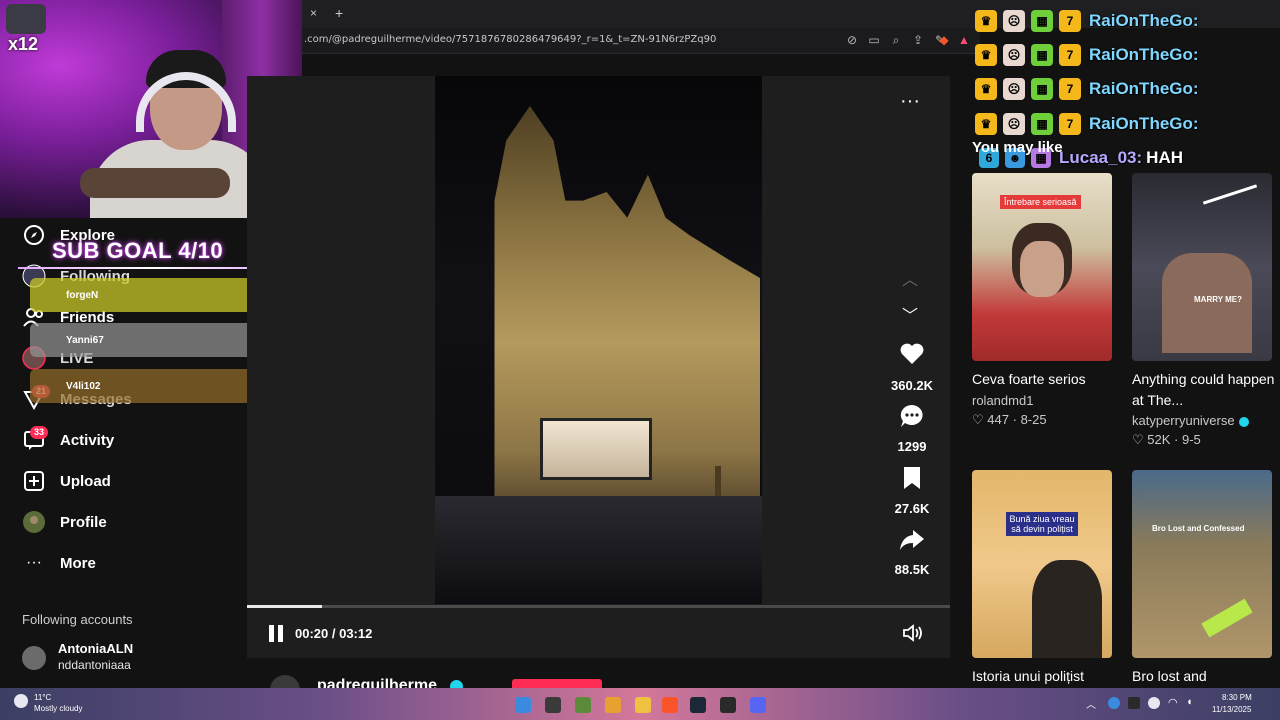 Image resolution: width=1280 pixels, height=720 pixels. I want to click on card-title: Ceva foarte serios, so click(1044, 379).